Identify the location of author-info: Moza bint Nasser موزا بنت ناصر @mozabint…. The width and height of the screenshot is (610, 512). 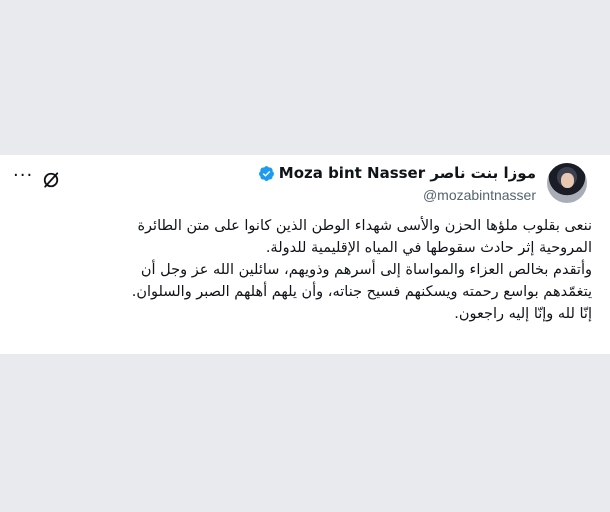
(386, 183).